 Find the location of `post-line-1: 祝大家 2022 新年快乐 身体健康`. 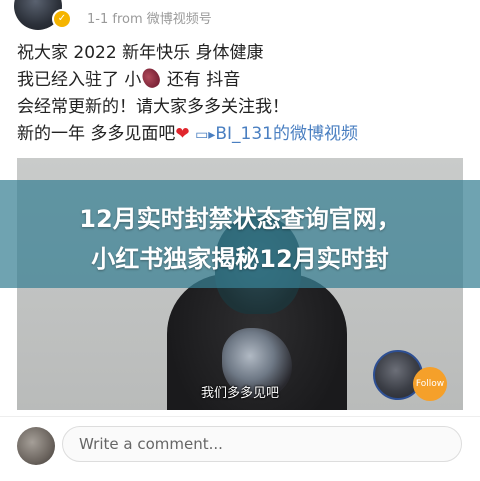

post-line-1: 祝大家 2022 新年快乐 身体健康 is located at coordinates (140, 53).